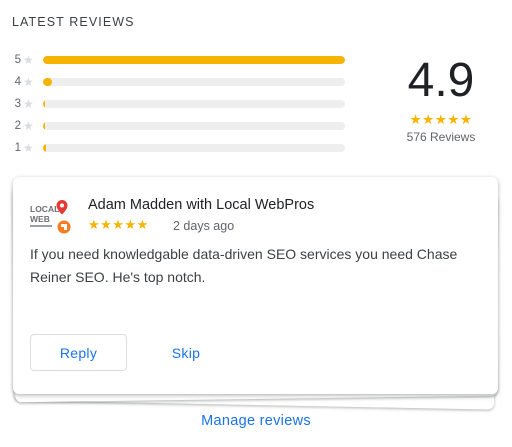 The image size is (512, 447). What do you see at coordinates (186, 352) in the screenshot?
I see `skip-button: Skip` at bounding box center [186, 352].